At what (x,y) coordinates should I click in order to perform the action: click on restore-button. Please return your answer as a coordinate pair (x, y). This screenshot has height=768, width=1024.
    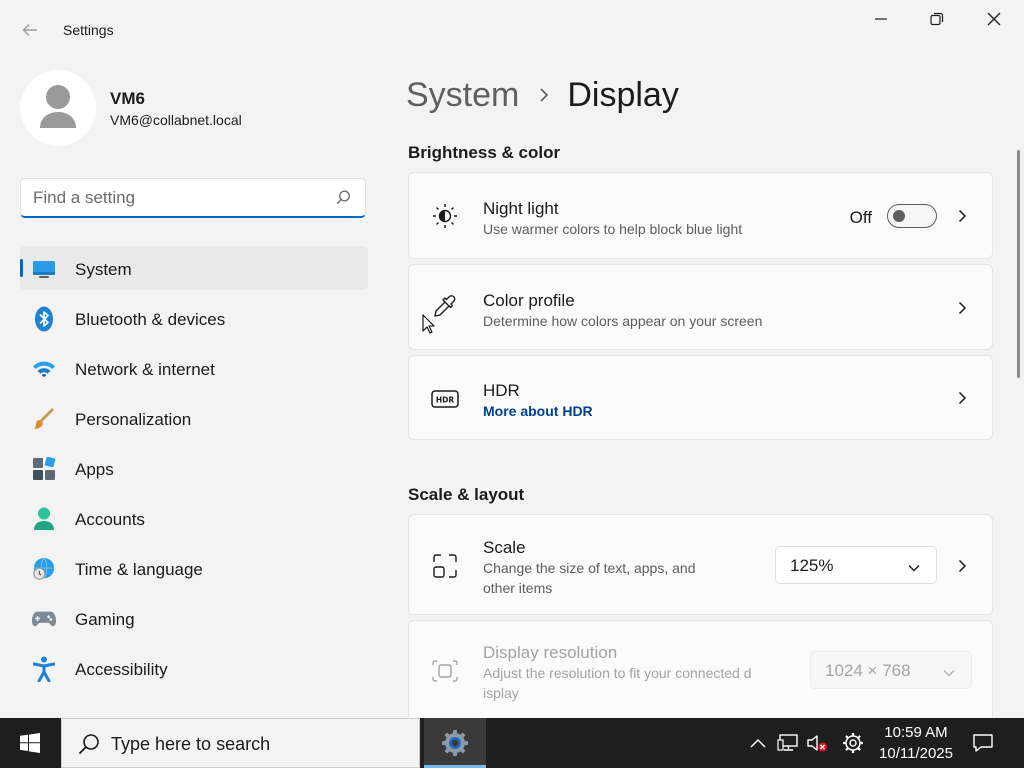
    Looking at the image, I should click on (937, 19).